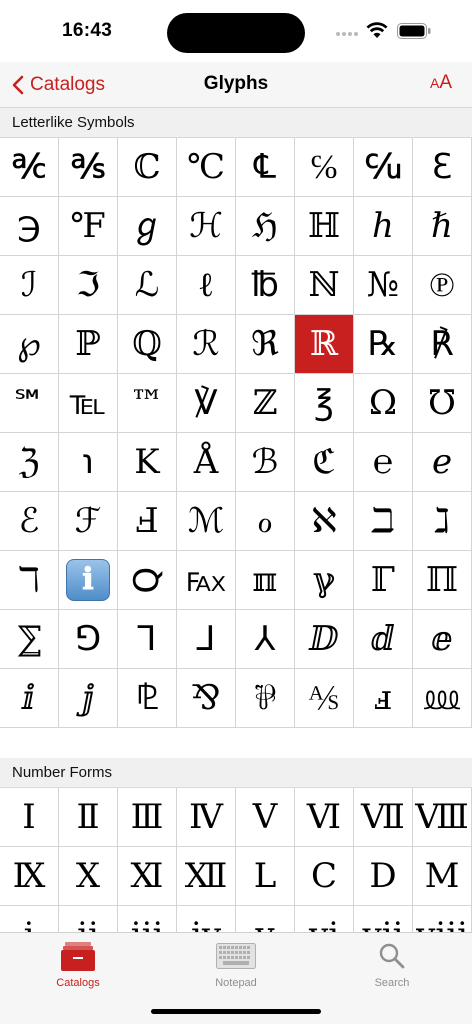 The width and height of the screenshot is (472, 1024). What do you see at coordinates (442, 919) in the screenshot?
I see `glyph-cell: ⅷ` at bounding box center [442, 919].